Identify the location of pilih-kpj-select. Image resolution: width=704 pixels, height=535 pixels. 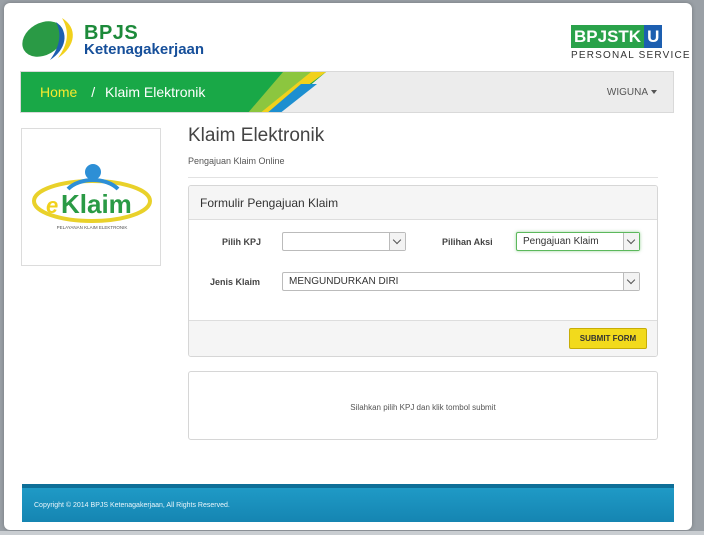
(344, 241).